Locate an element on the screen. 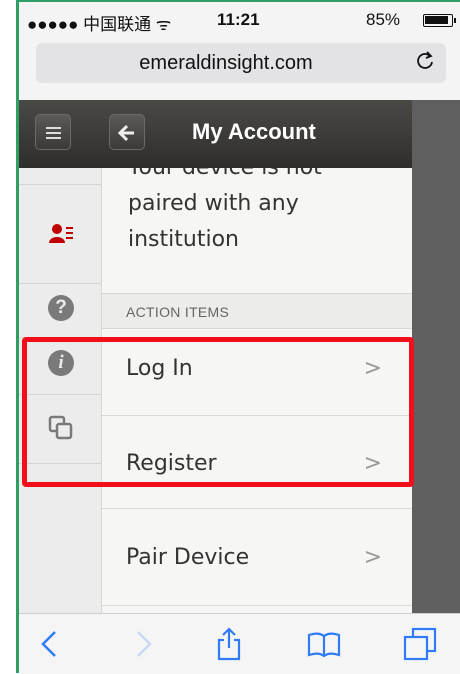  app-header: My Account is located at coordinates (215, 134).